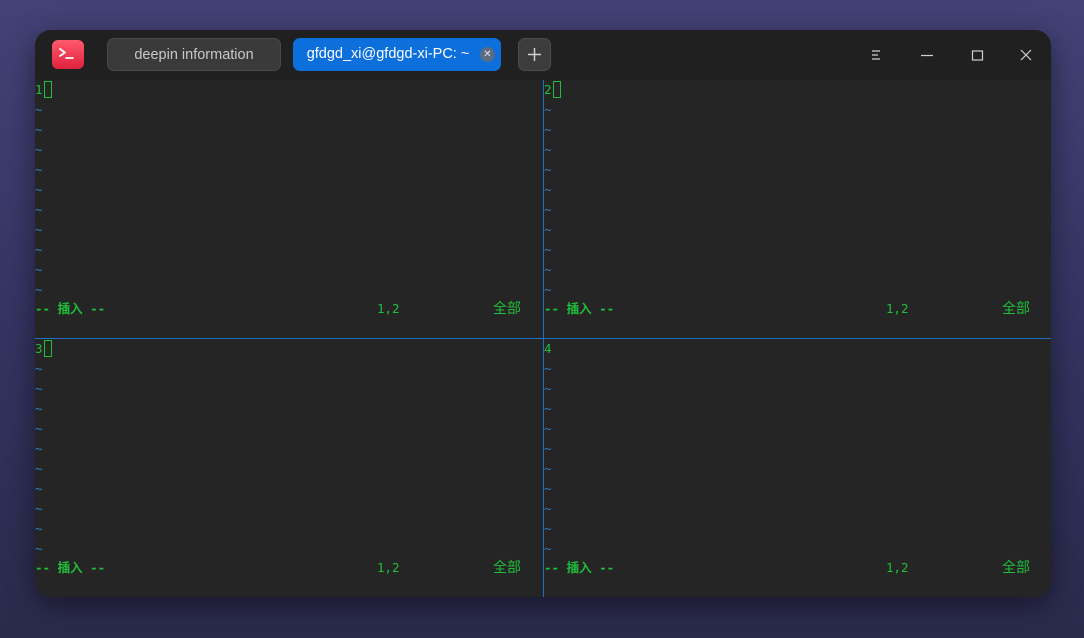  I want to click on minimize-button, so click(927, 55).